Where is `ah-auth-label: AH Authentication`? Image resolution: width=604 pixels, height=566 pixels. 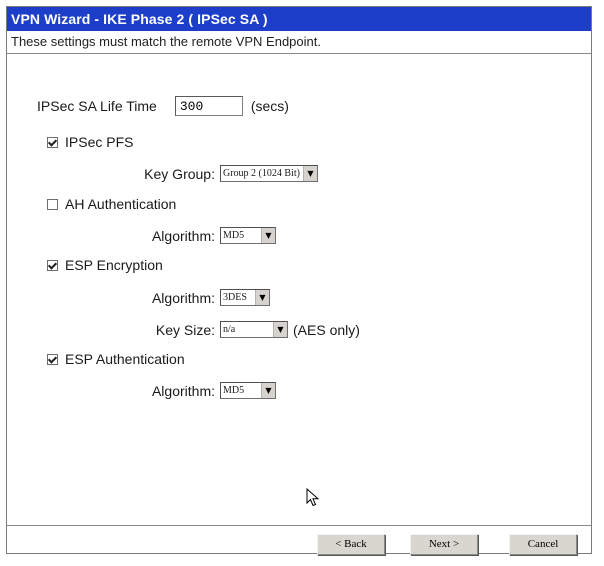 ah-auth-label: AH Authentication is located at coordinates (121, 204).